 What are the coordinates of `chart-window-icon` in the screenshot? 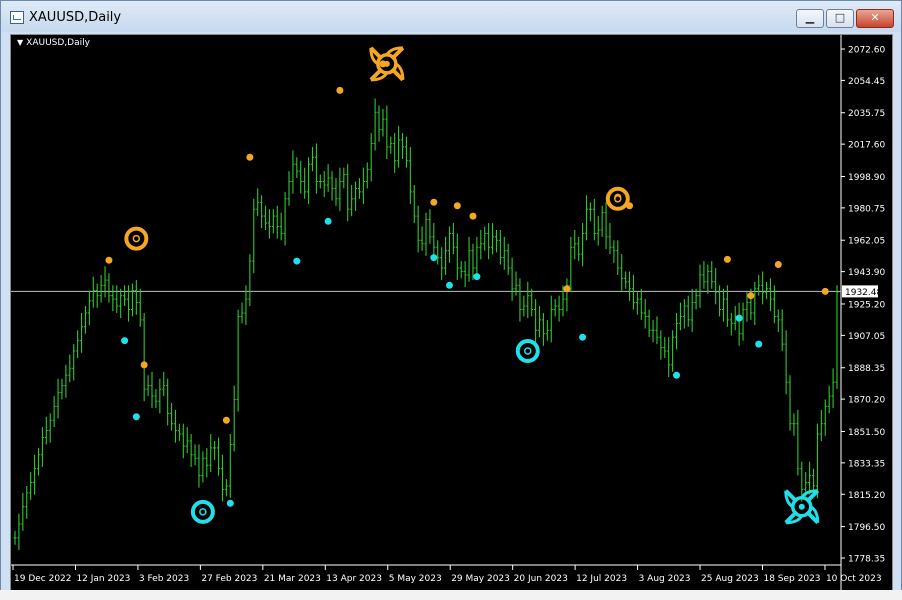 It's located at (17, 17).